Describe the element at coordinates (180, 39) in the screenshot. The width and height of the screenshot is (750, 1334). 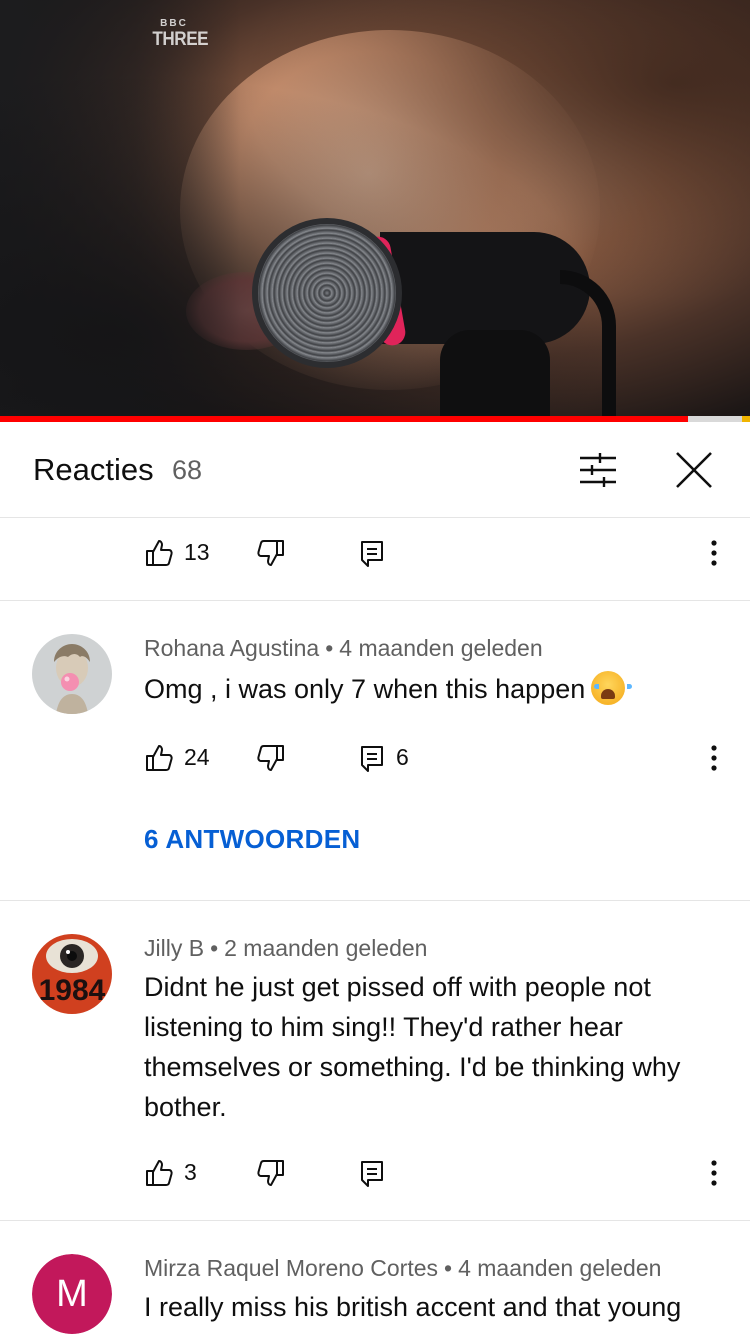
I see `channel-logo-bottom: THREE` at that location.